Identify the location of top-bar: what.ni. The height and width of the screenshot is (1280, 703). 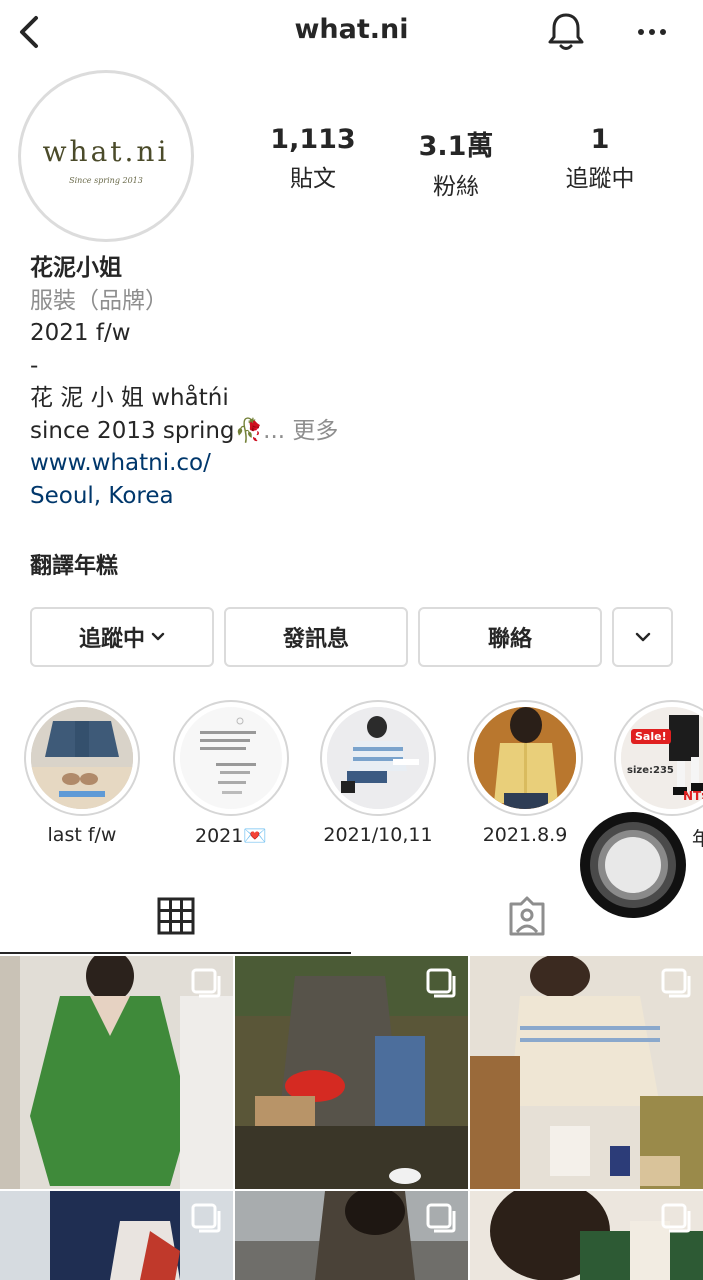
(351, 33).